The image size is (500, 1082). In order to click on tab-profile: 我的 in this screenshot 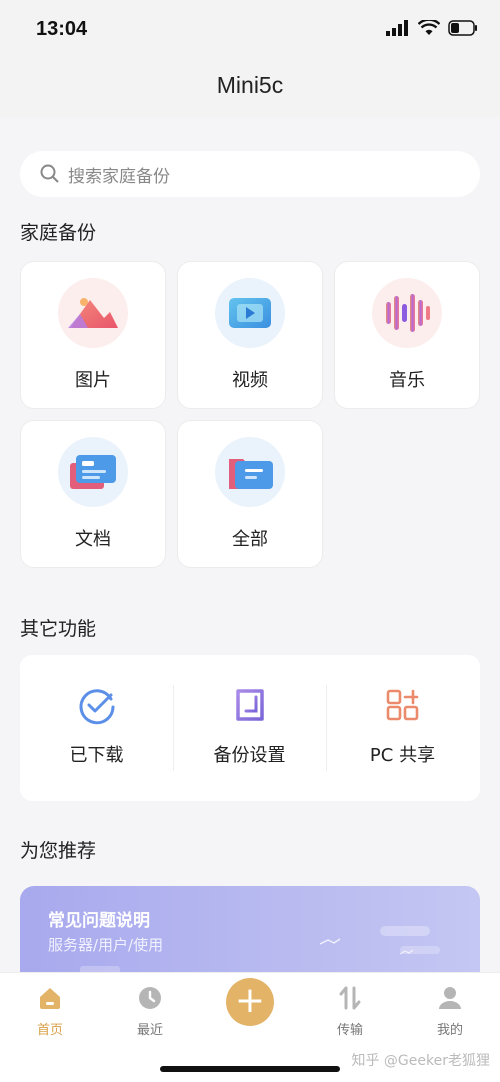, I will do `click(450, 1011)`.